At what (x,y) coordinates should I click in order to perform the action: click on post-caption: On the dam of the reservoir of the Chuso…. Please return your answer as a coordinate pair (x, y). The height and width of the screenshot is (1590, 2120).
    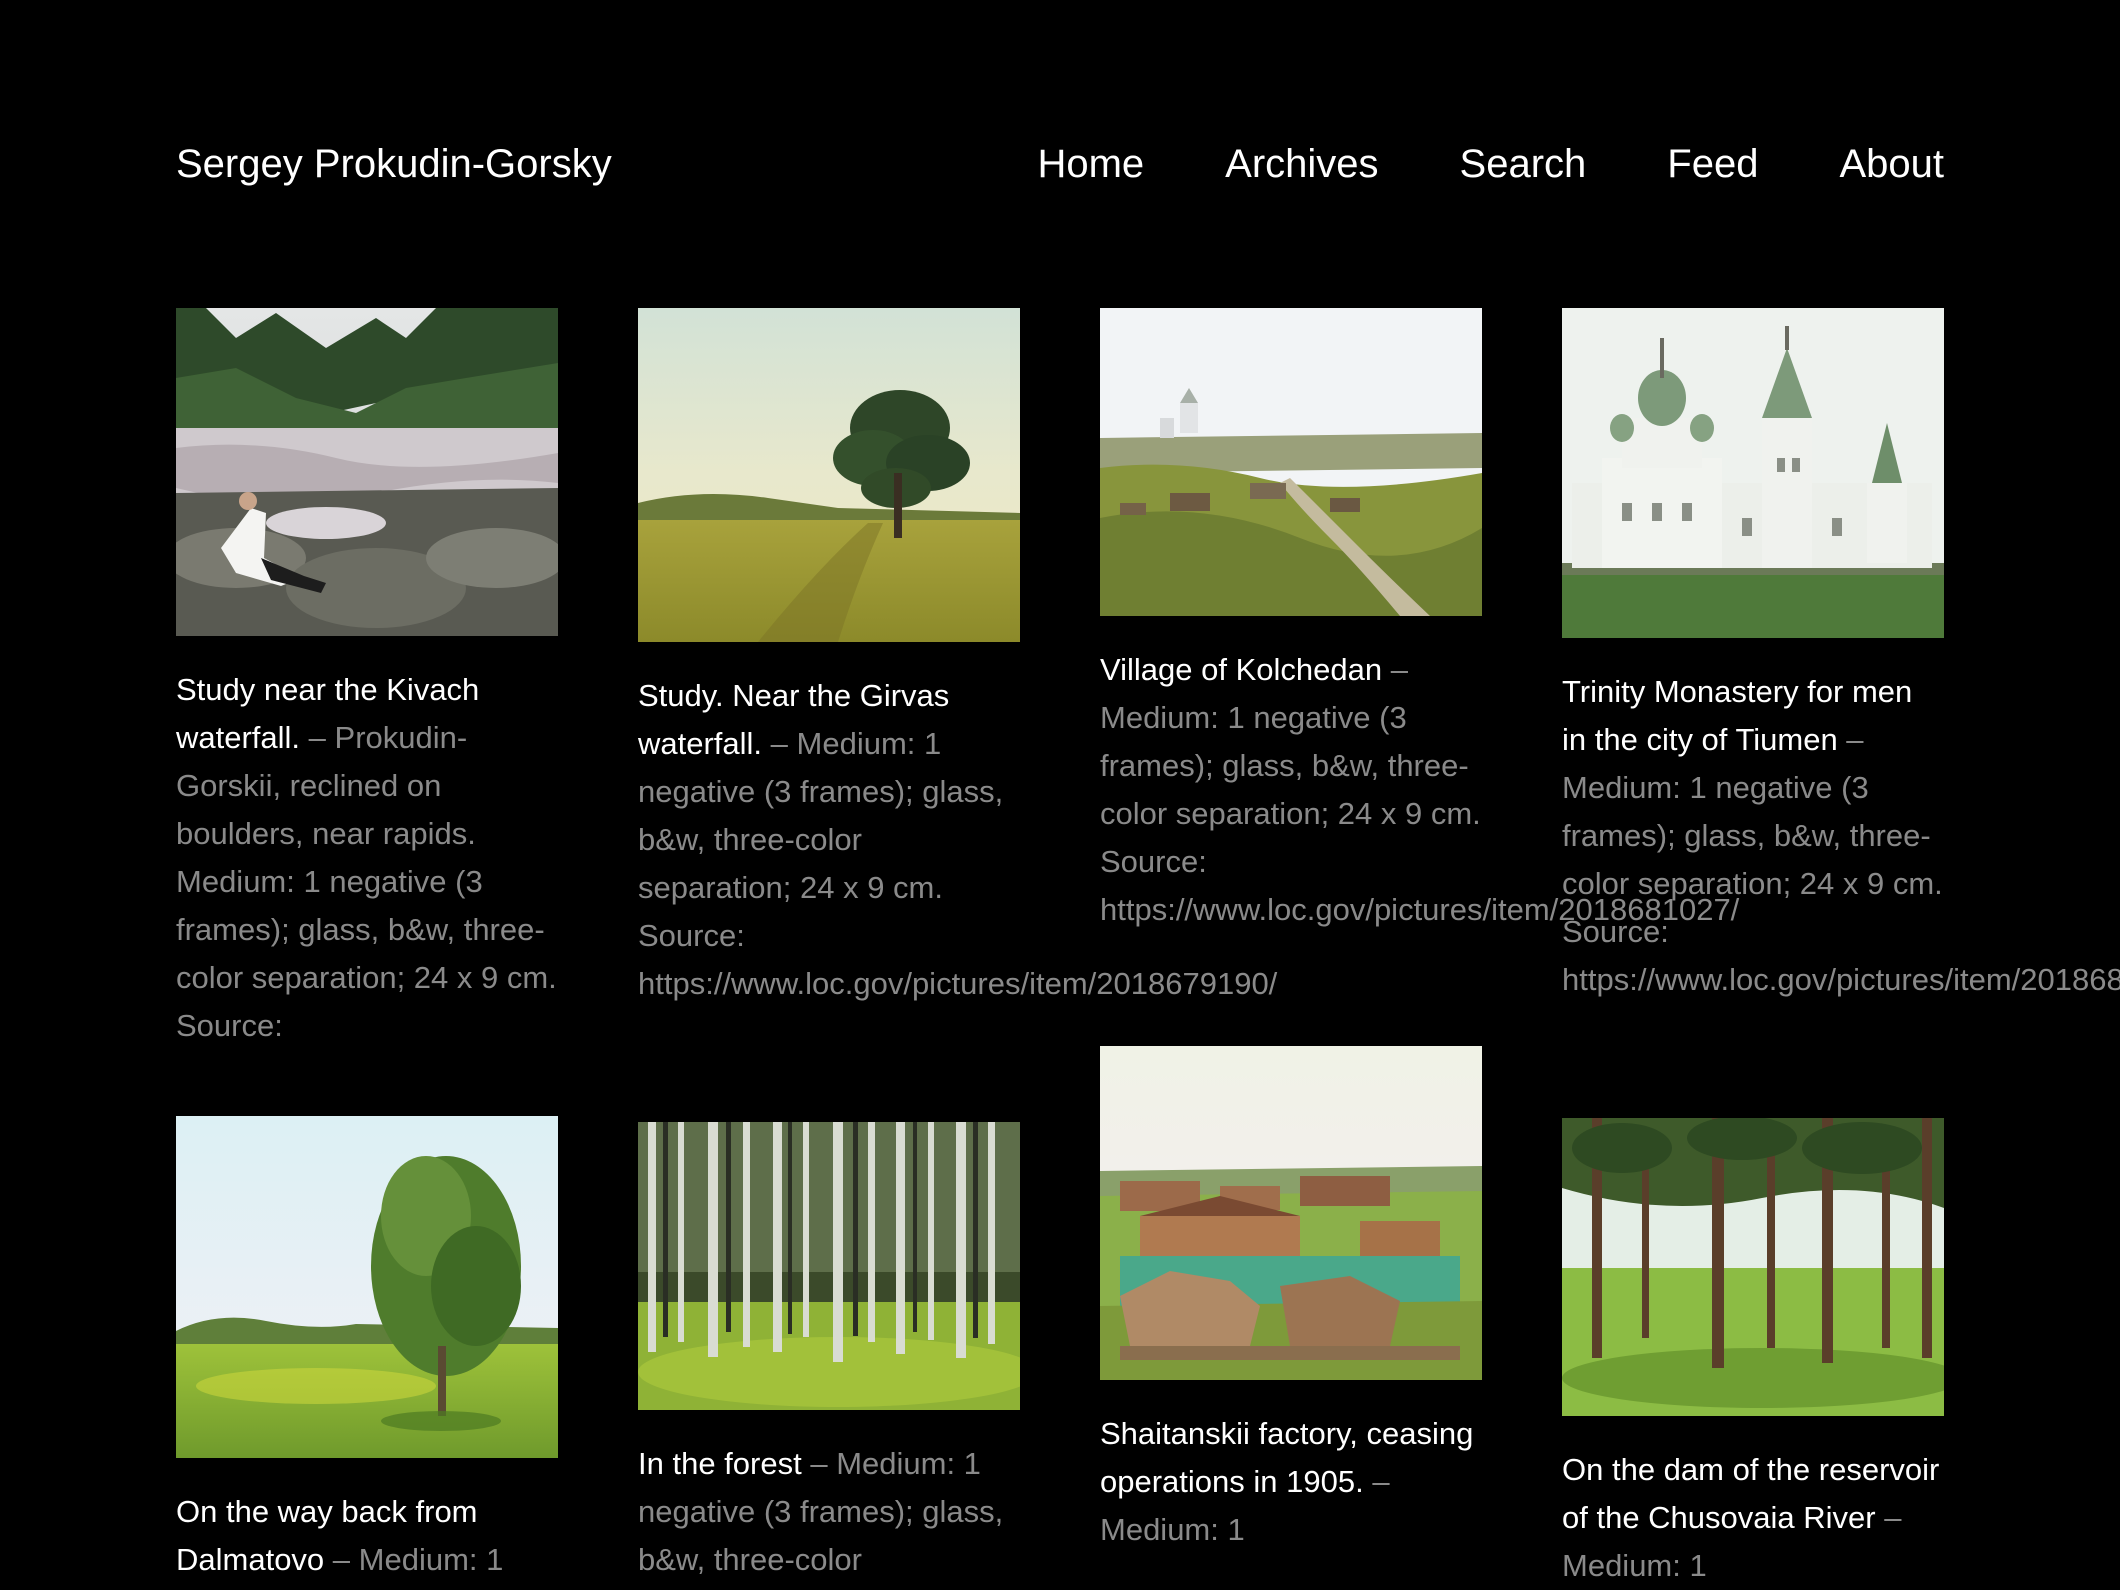
    Looking at the image, I should click on (1753, 1518).